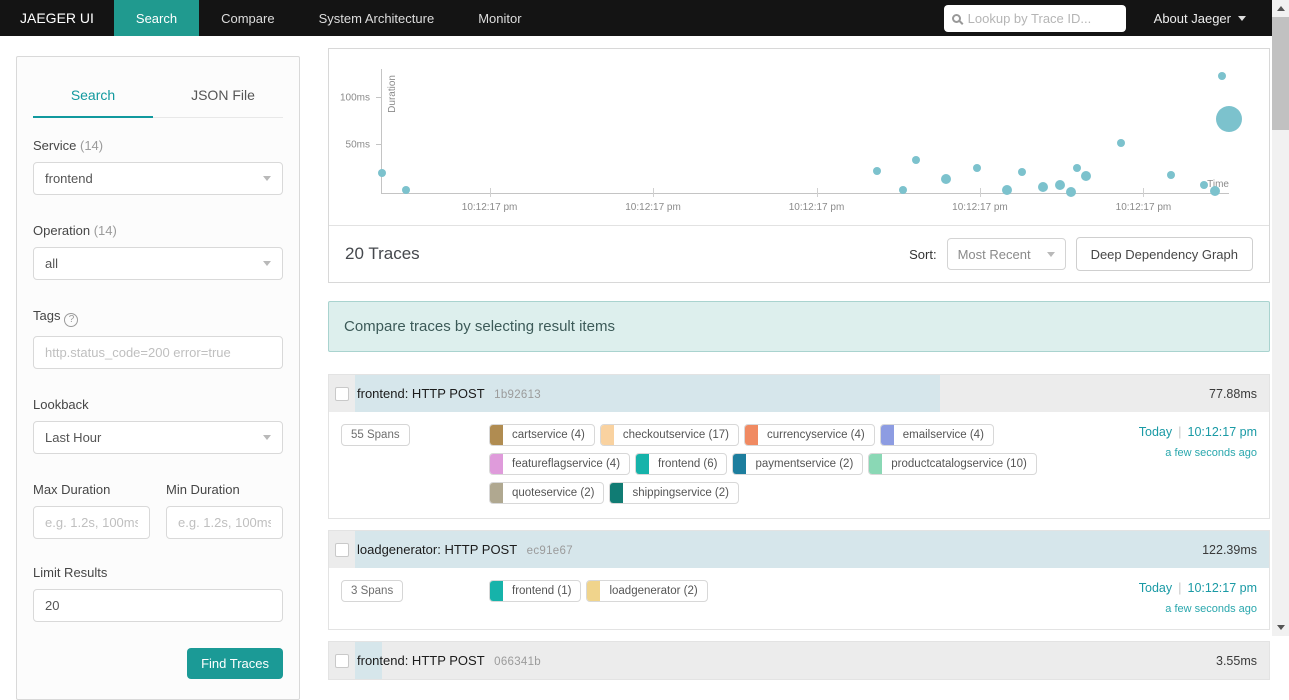 The height and width of the screenshot is (700, 1289). Describe the element at coordinates (675, 435) in the screenshot. I see `service-tag-label: checkoutservice (17)` at that location.